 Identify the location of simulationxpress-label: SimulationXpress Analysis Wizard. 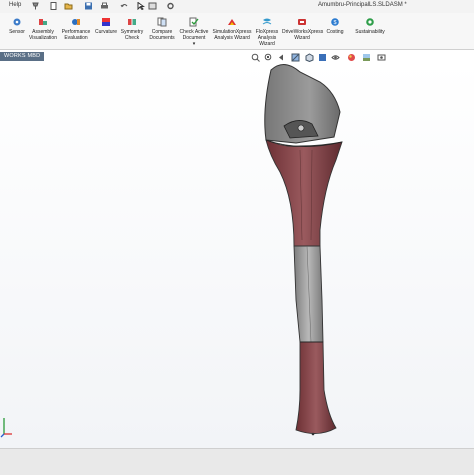
(232, 35).